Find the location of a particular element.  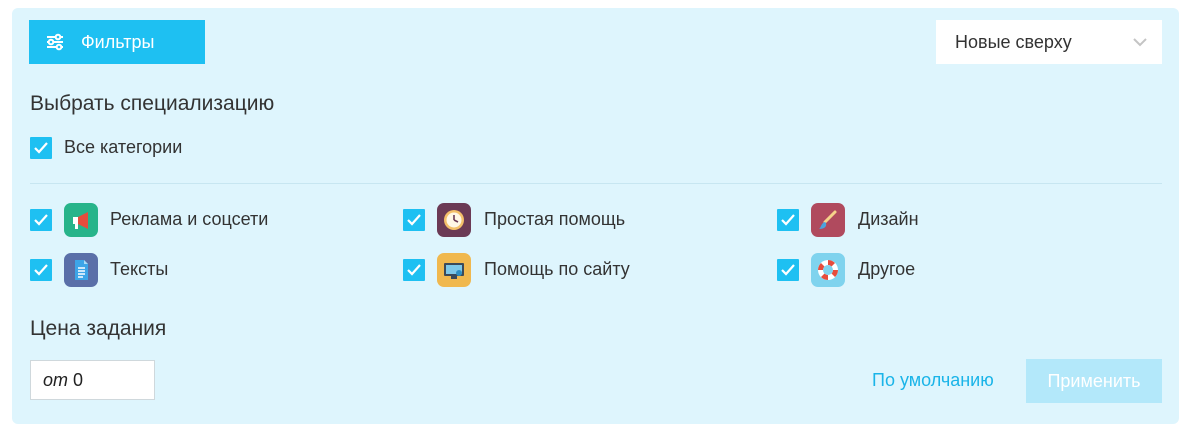

megaphone-icon is located at coordinates (81, 220).